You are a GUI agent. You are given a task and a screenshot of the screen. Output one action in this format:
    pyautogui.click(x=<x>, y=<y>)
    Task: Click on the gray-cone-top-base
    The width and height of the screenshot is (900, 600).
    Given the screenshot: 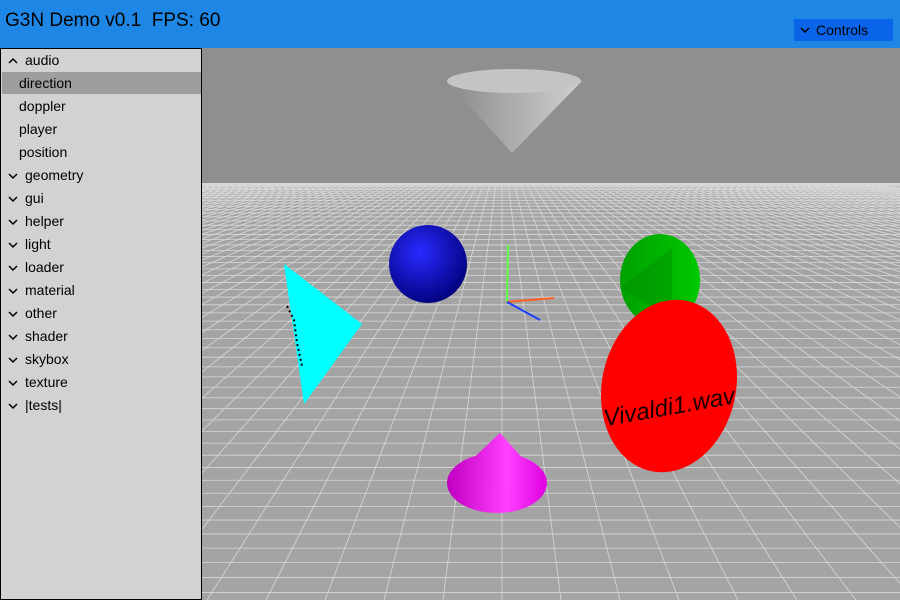 What is the action you would take?
    pyautogui.click(x=514, y=81)
    